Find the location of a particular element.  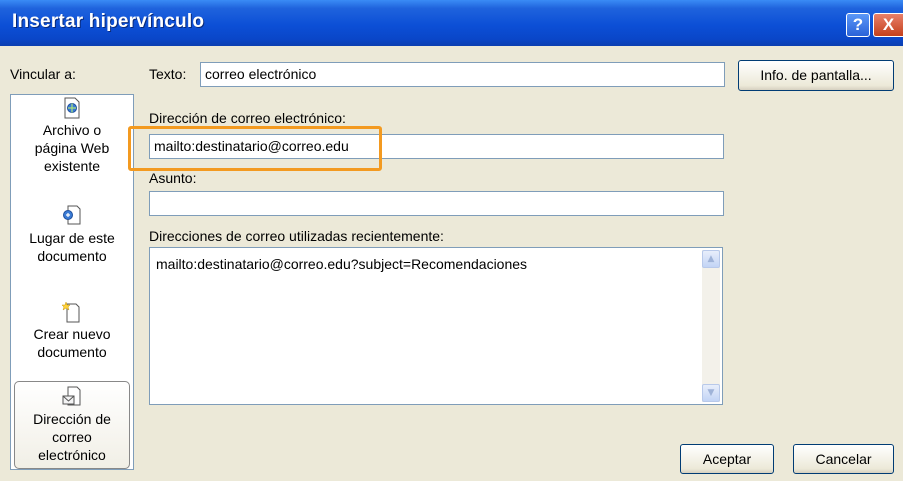

vertical-scrollbar: ▲ ▼ is located at coordinates (711, 326).